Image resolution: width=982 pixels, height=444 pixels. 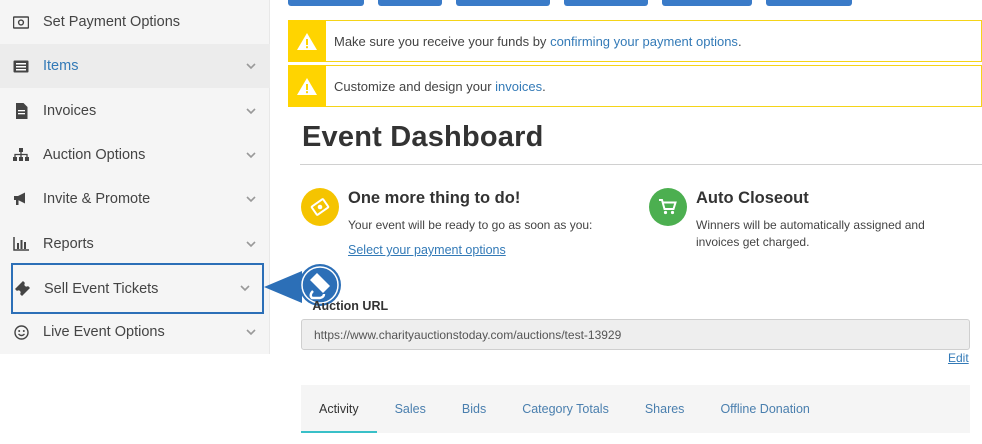 What do you see at coordinates (753, 242) in the screenshot?
I see `closeout-text-line: invoices get charged.` at bounding box center [753, 242].